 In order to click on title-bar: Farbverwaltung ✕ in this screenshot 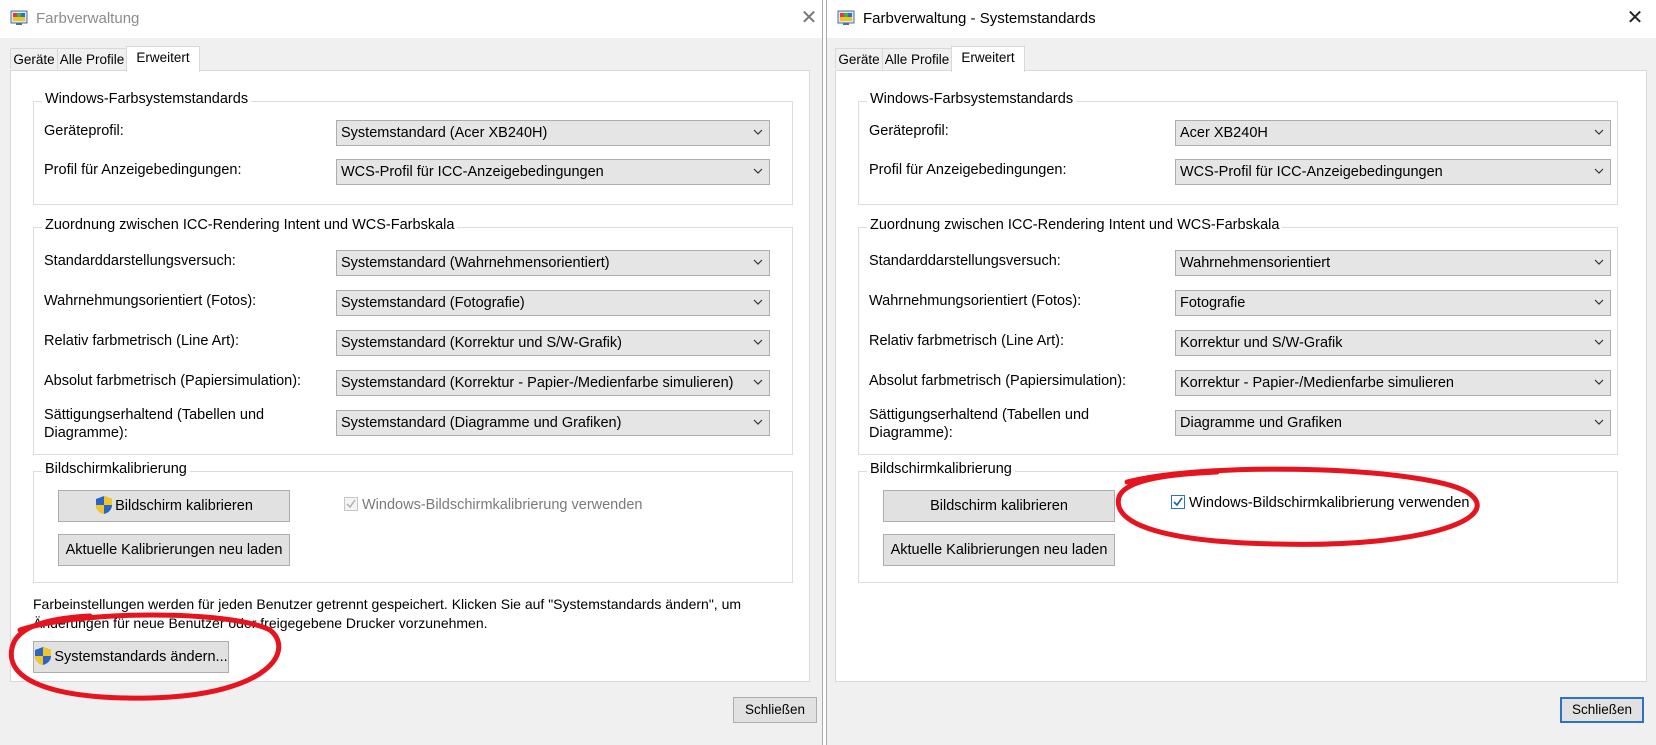, I will do `click(411, 19)`.